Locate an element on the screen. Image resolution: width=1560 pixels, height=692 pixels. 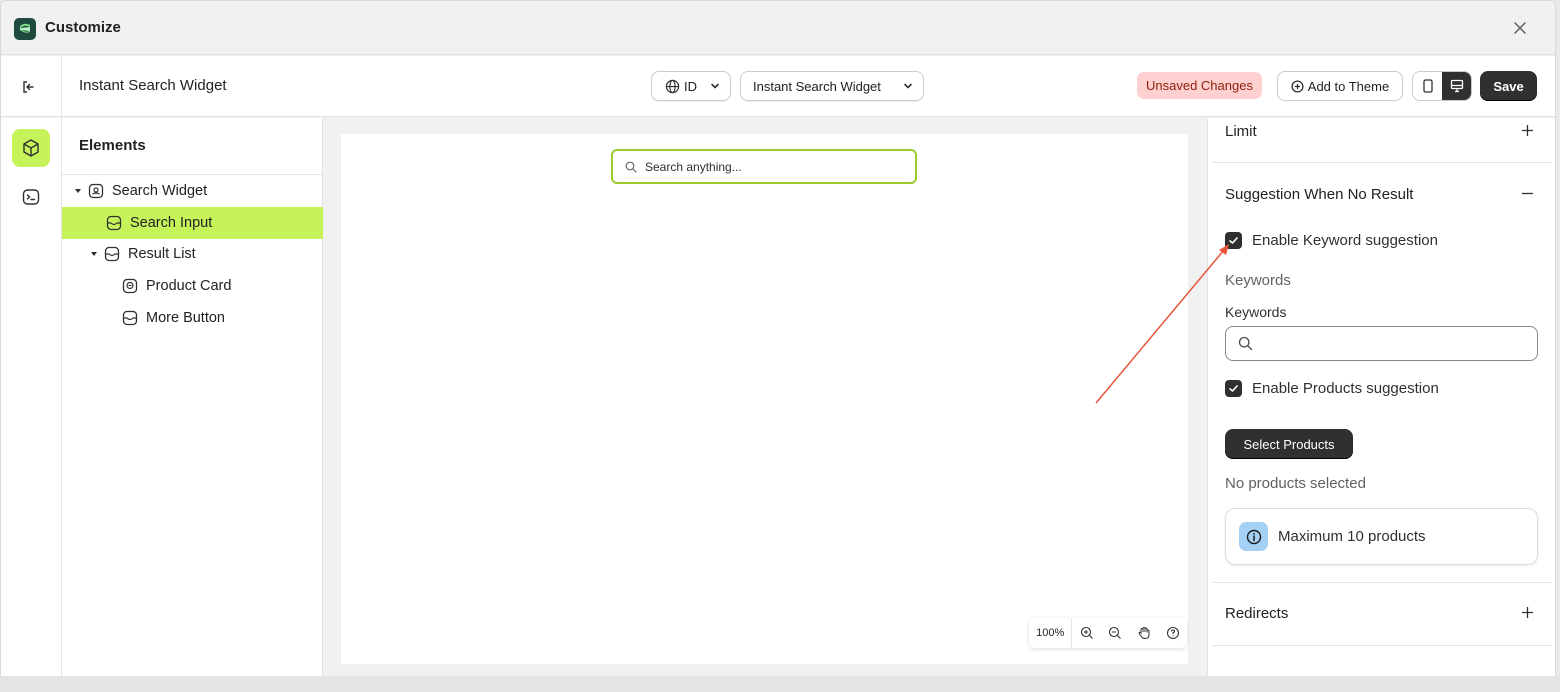
device-toggle is located at coordinates (1442, 86).